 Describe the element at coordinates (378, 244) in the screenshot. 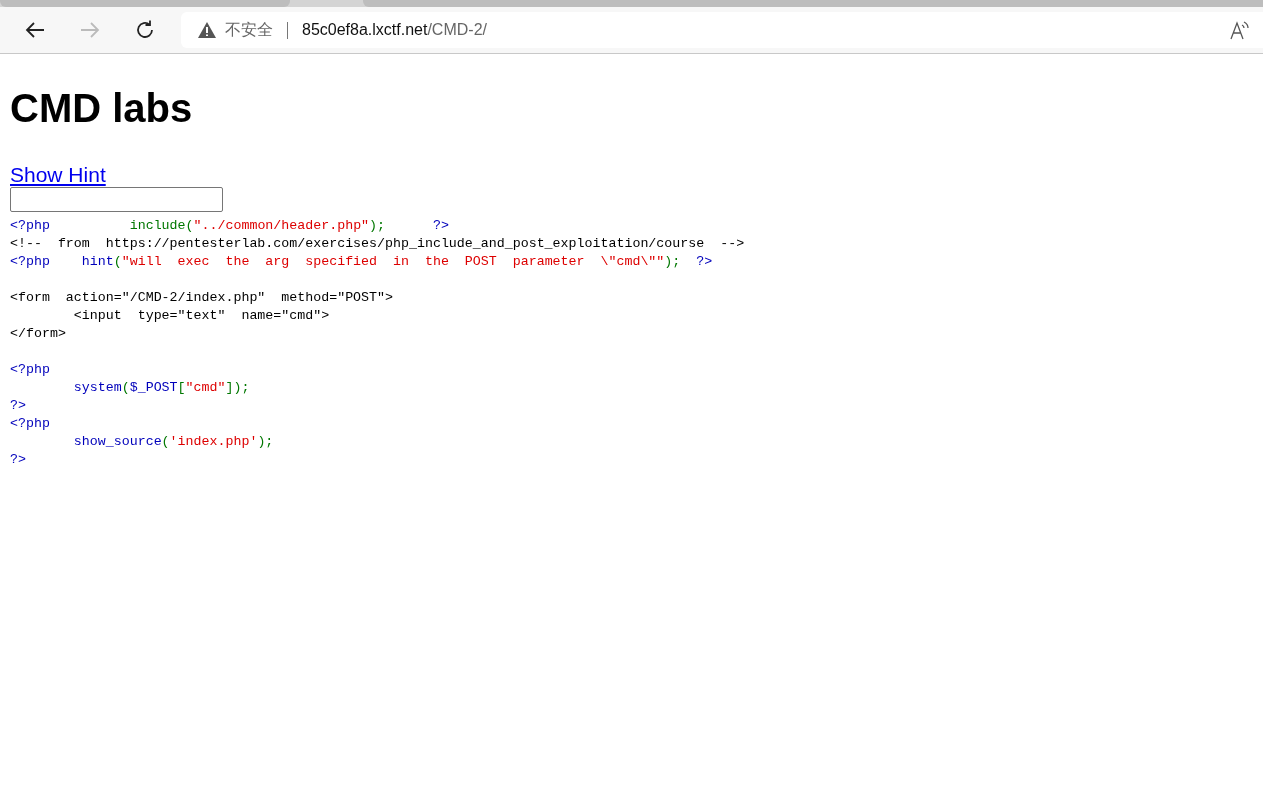

I see `code-line: <!-- from https://pentesterlab.com/exercises/php_include_and_post_exploitation/course -->` at that location.